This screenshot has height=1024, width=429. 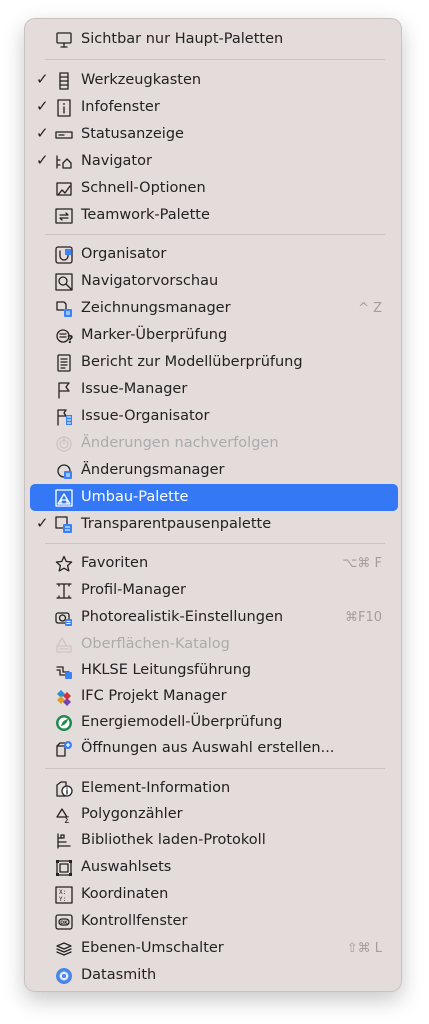 I want to click on menu-item-photorealistik-einstellungen: Photorealistik-Einstellungen ⌘F10, so click(x=214, y=617).